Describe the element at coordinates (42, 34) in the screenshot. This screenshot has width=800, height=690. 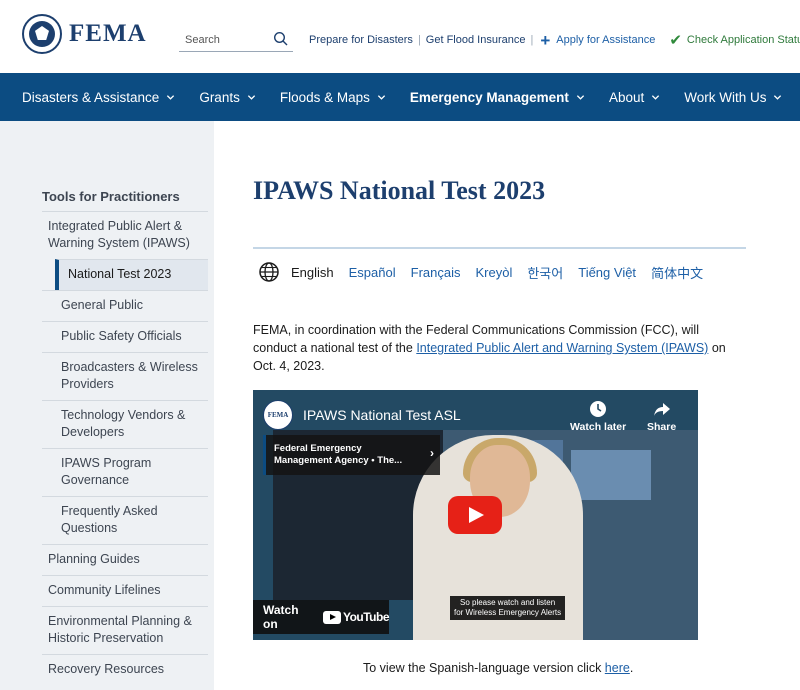
I see `dhs-seal-icon` at that location.